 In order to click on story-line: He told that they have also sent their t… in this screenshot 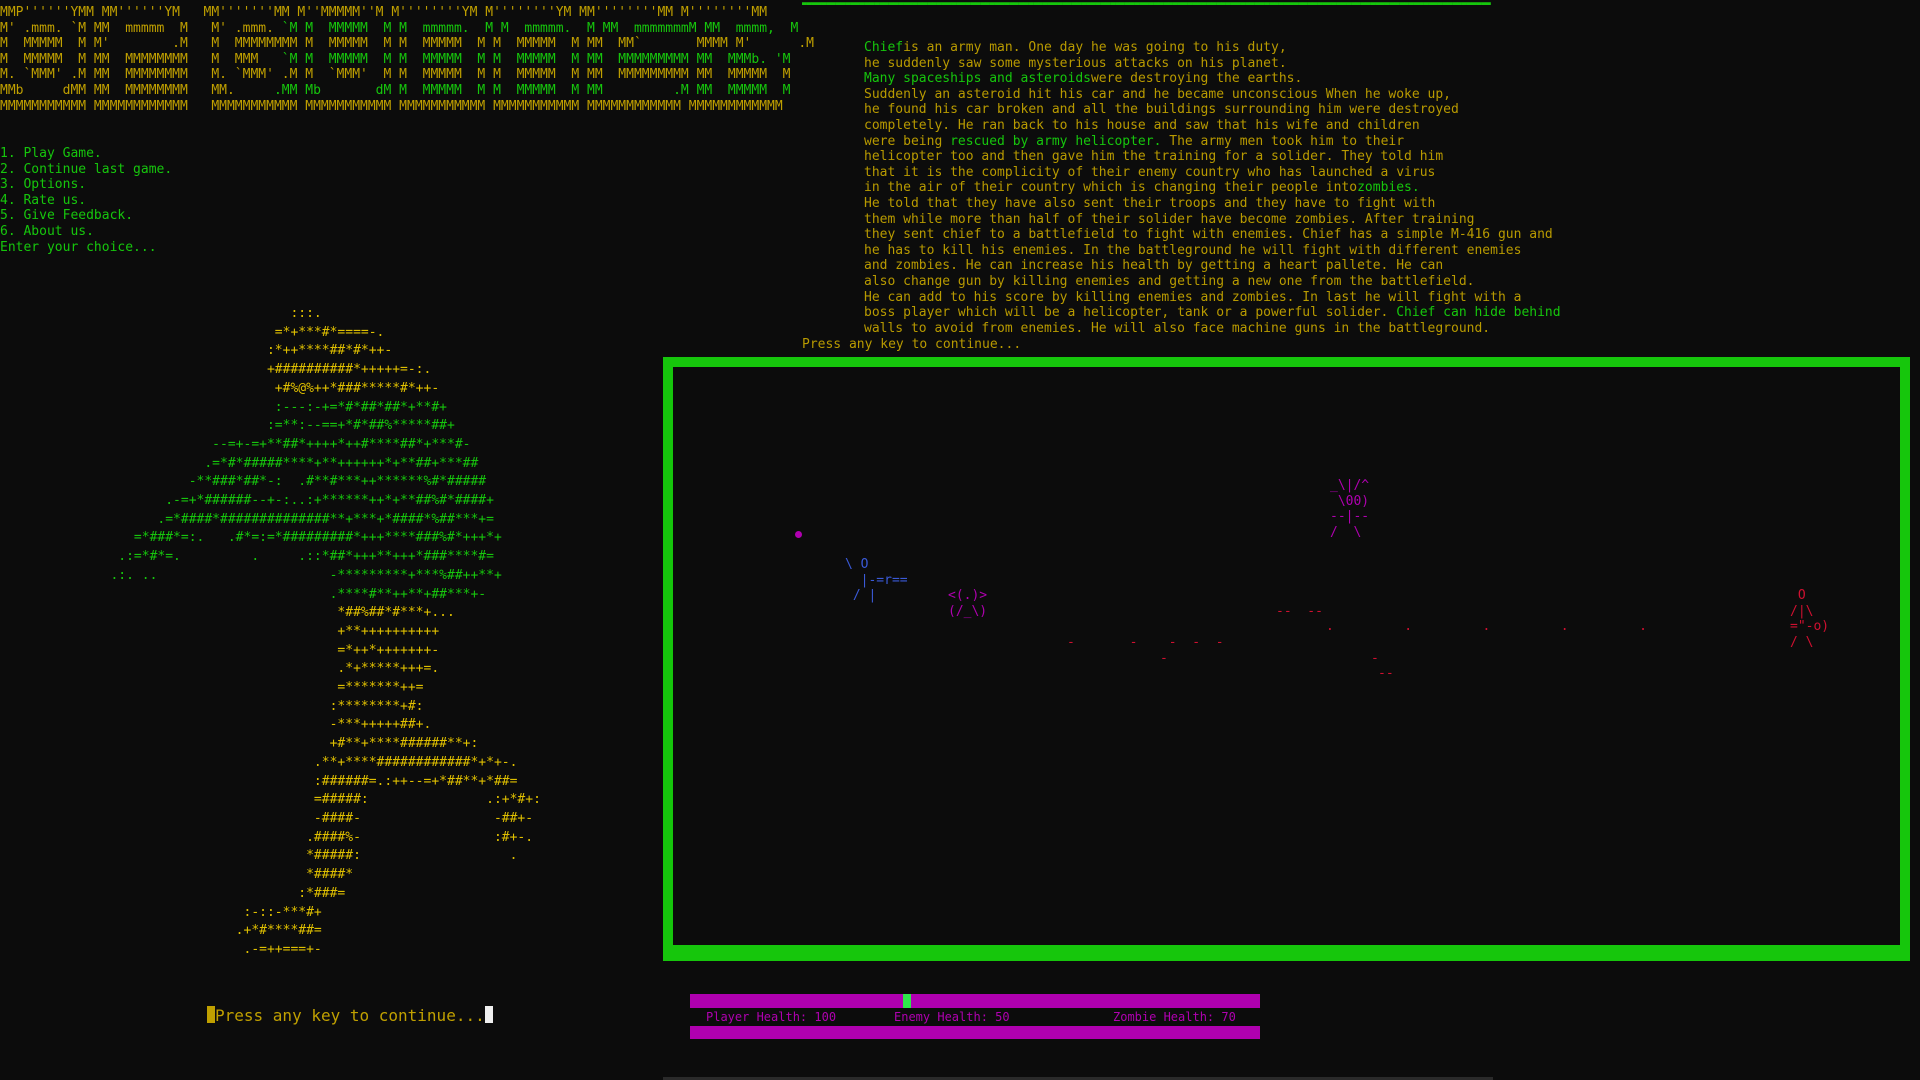, I will do `click(1212, 204)`.